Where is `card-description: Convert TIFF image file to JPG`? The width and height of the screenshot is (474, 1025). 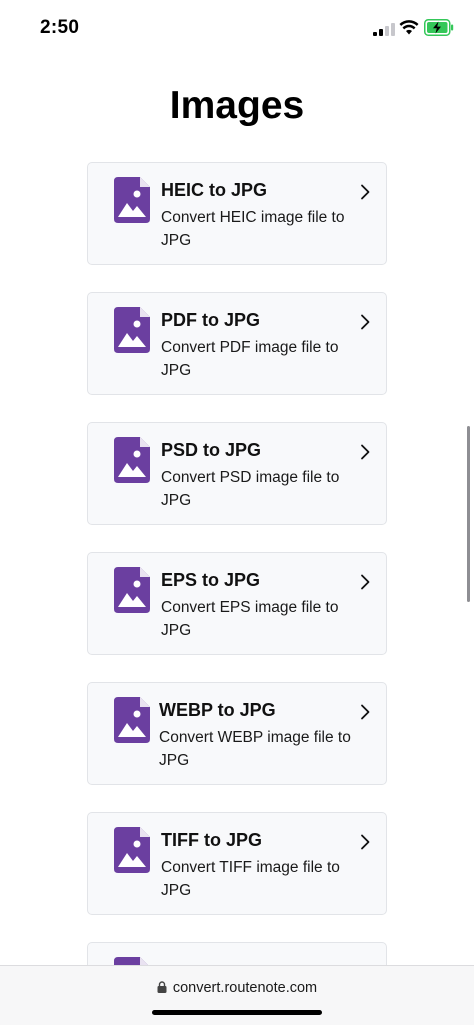 card-description: Convert TIFF image file to JPG is located at coordinates (250, 879).